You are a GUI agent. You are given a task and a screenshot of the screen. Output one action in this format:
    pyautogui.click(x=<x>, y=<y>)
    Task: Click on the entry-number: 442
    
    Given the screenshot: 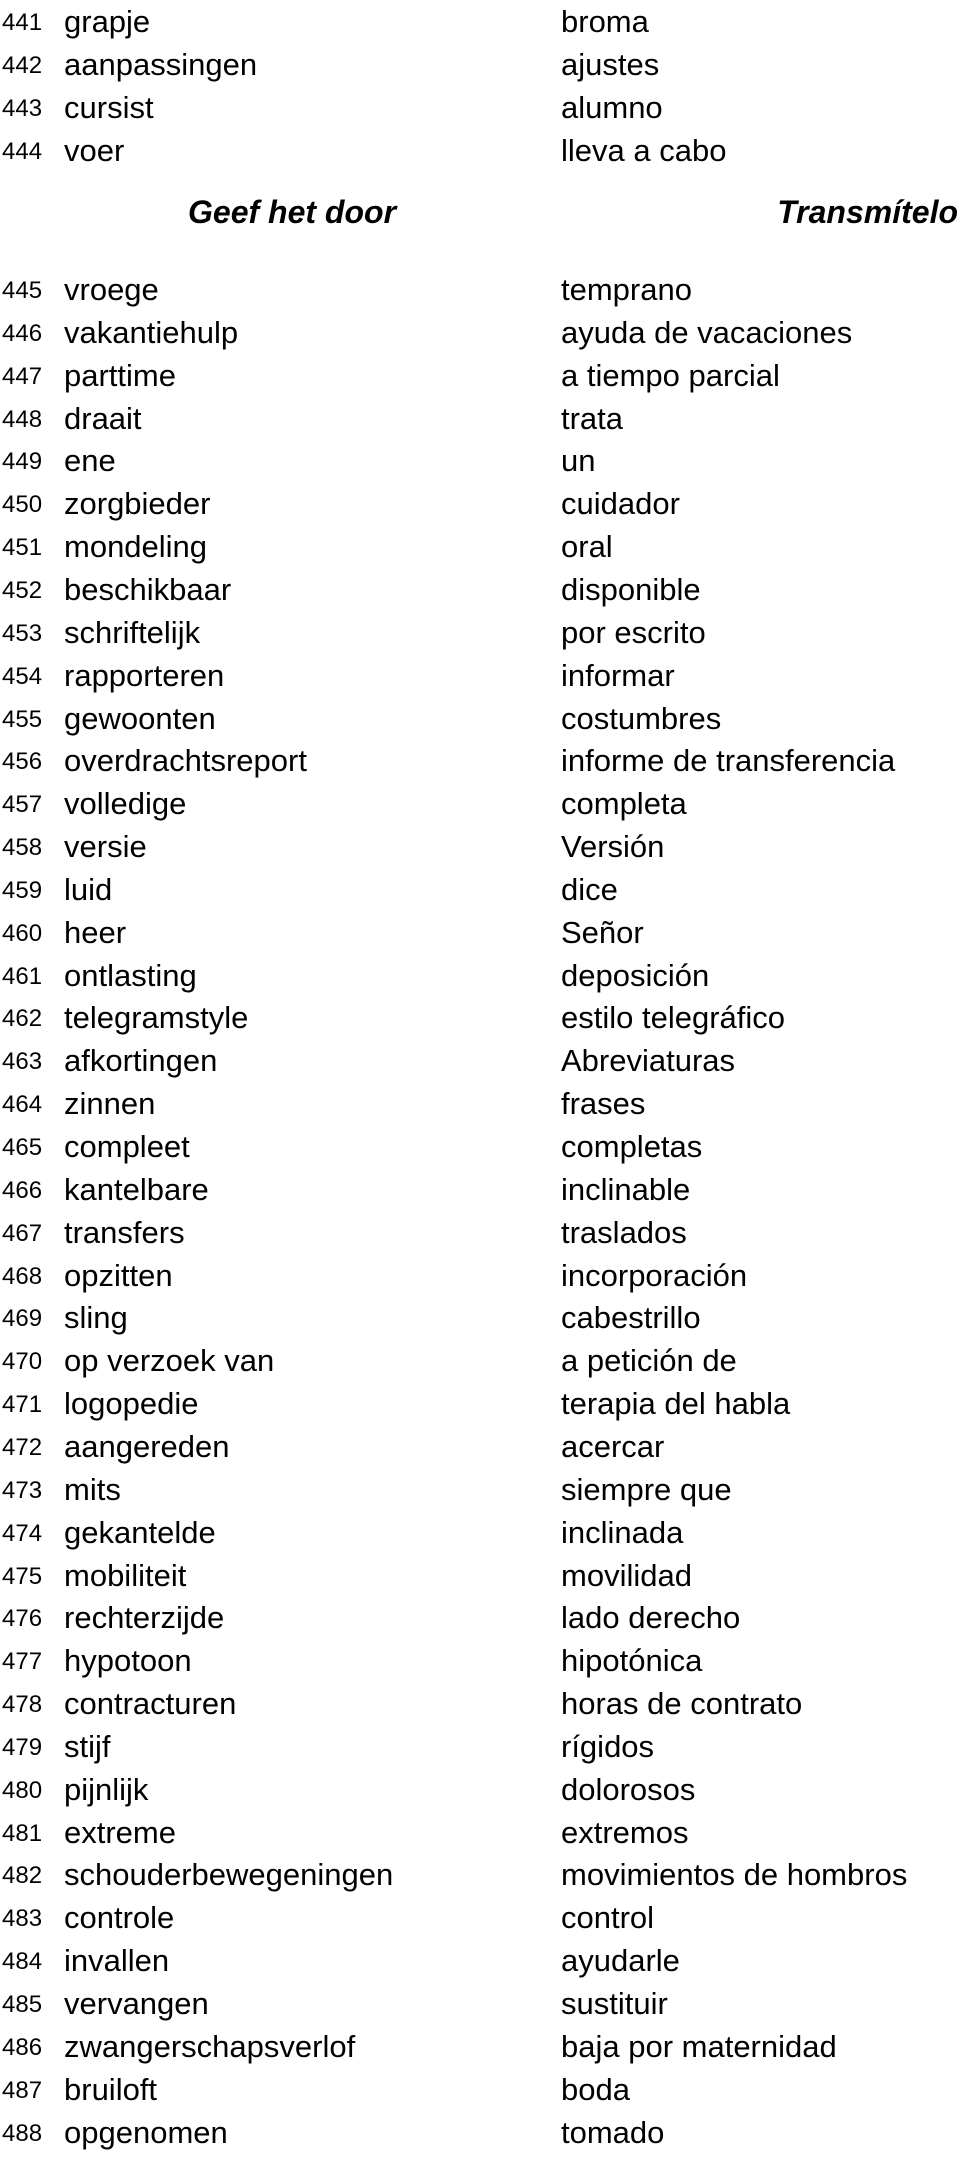 What is the action you would take?
    pyautogui.click(x=22, y=65)
    